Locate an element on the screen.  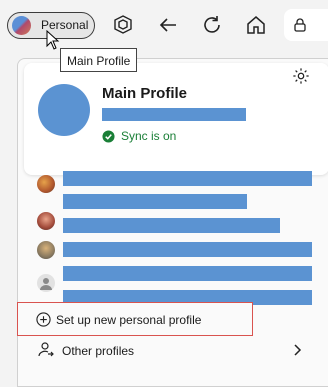
sync-status-text: Sync is on is located at coordinates (149, 136).